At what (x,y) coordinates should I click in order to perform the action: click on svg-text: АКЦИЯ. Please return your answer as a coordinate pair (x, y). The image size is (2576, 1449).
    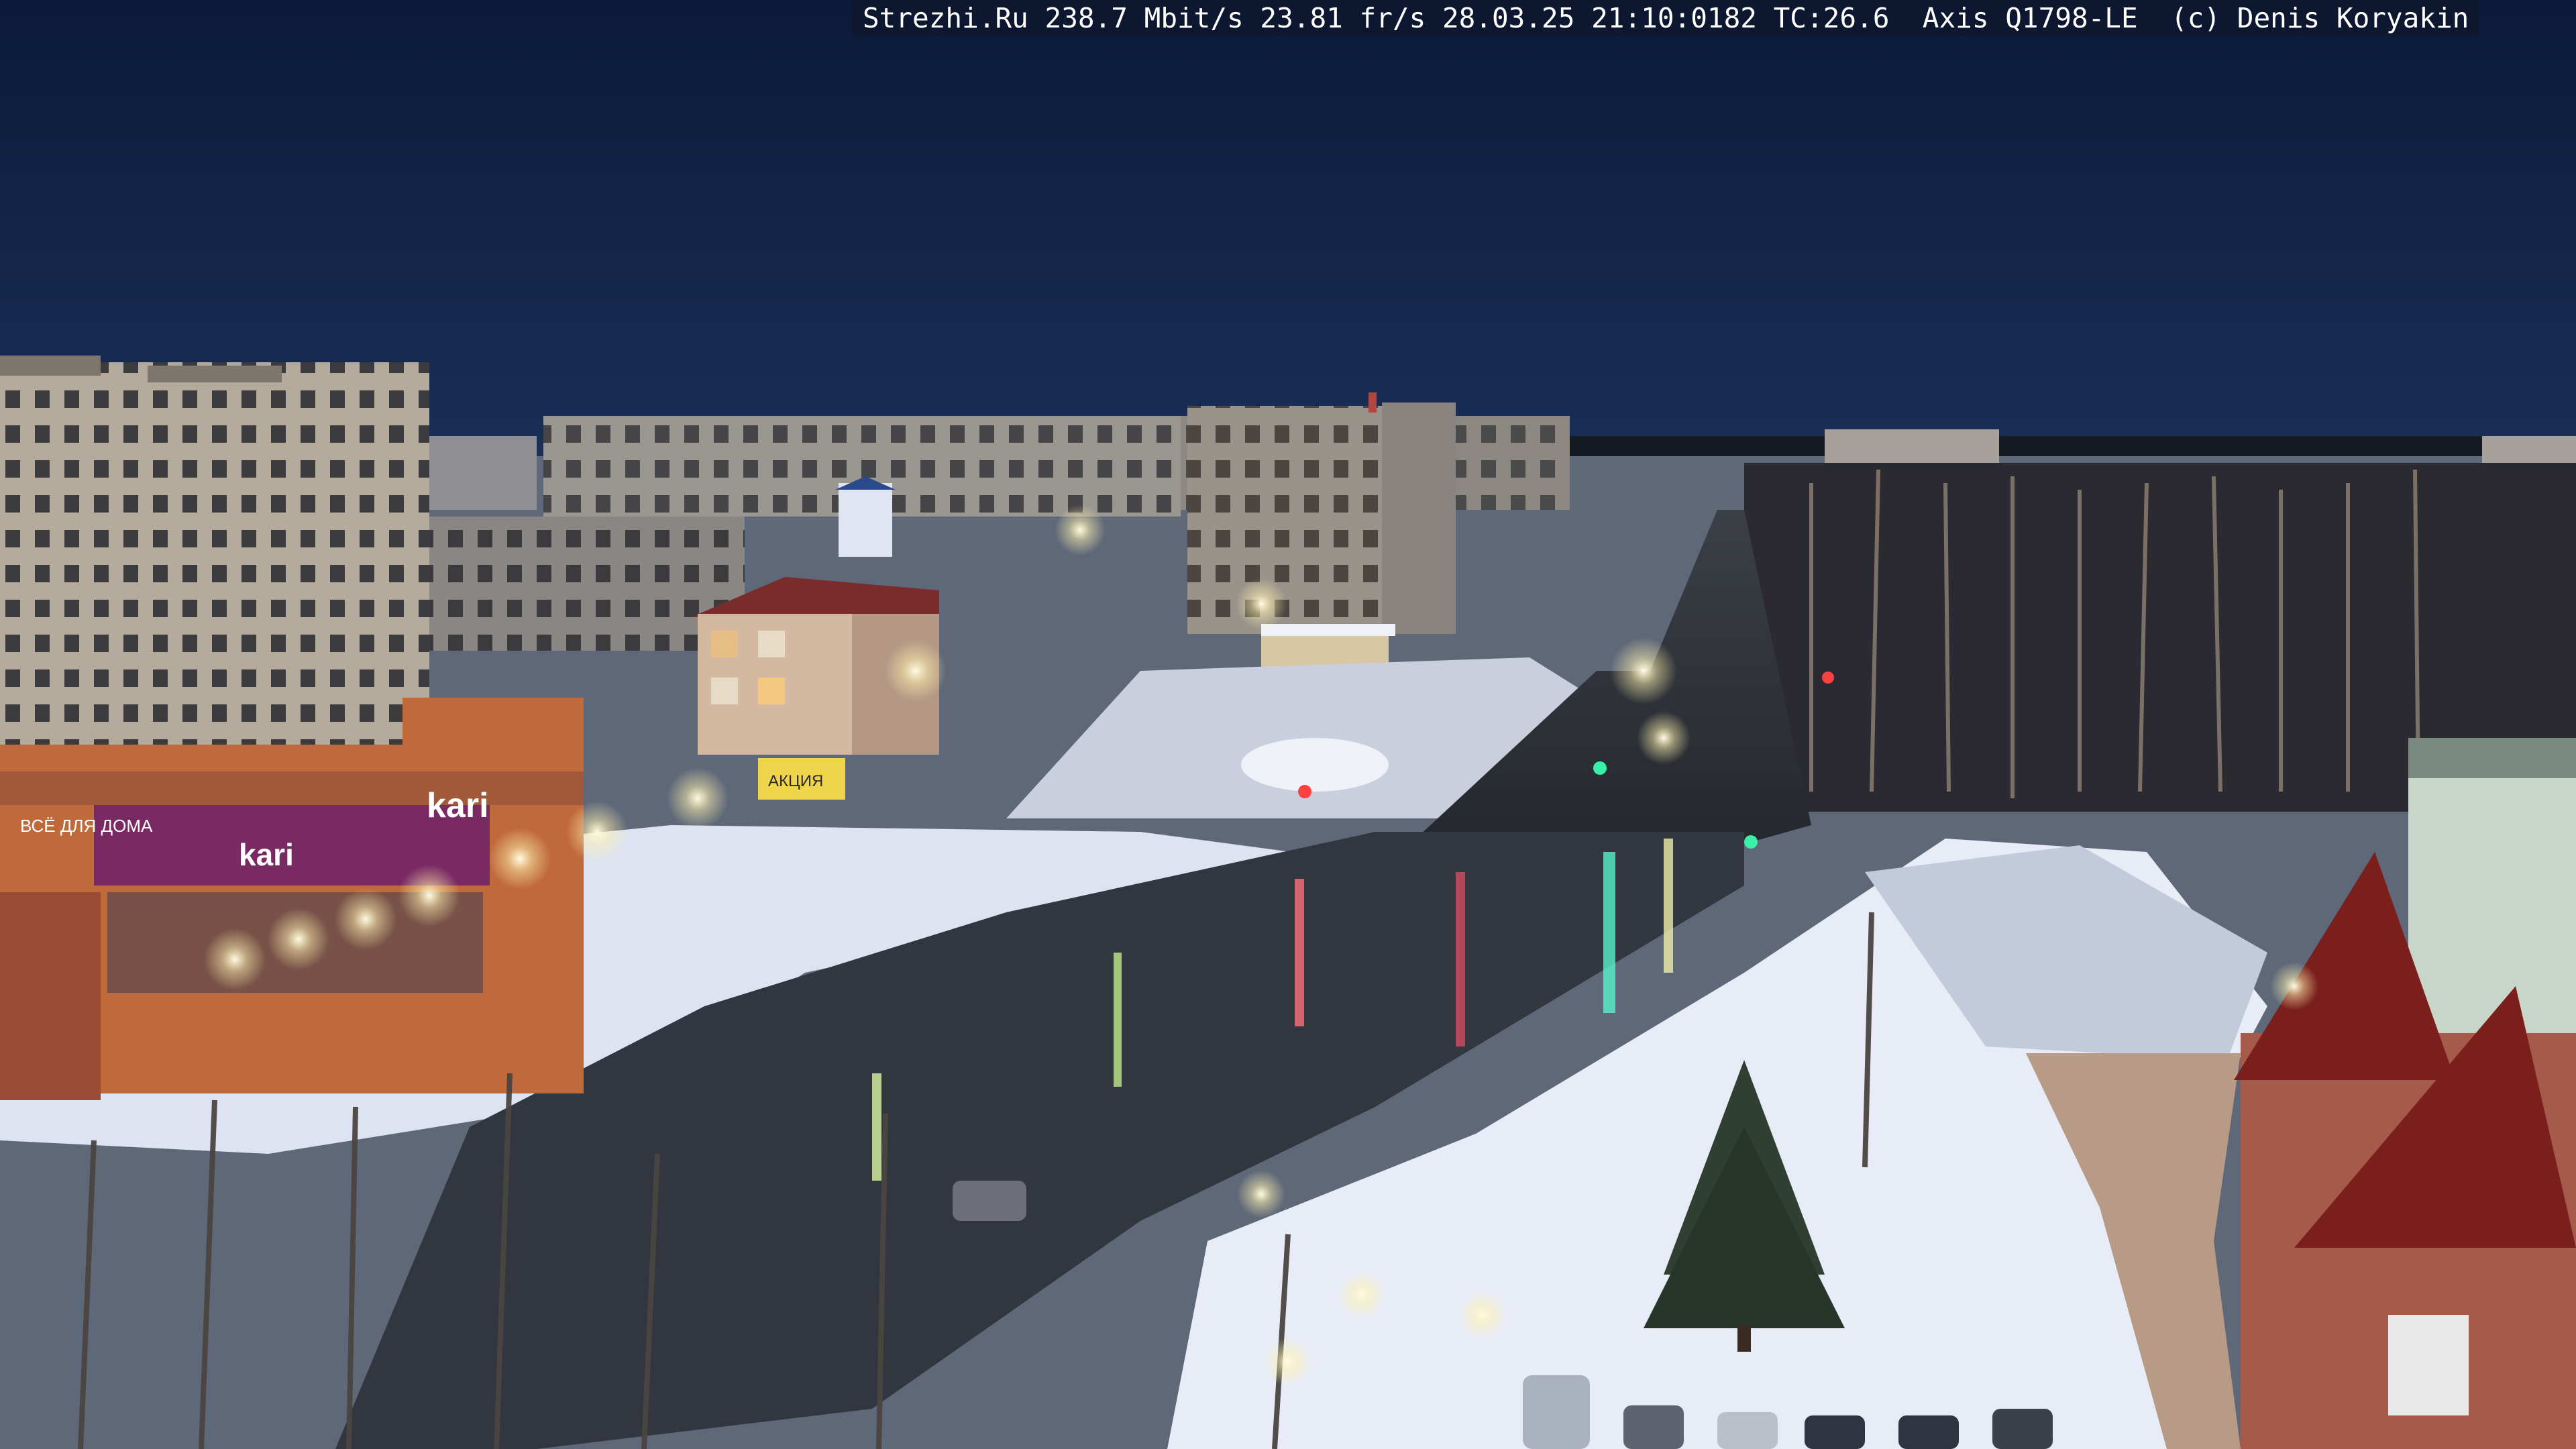
    Looking at the image, I should click on (795, 781).